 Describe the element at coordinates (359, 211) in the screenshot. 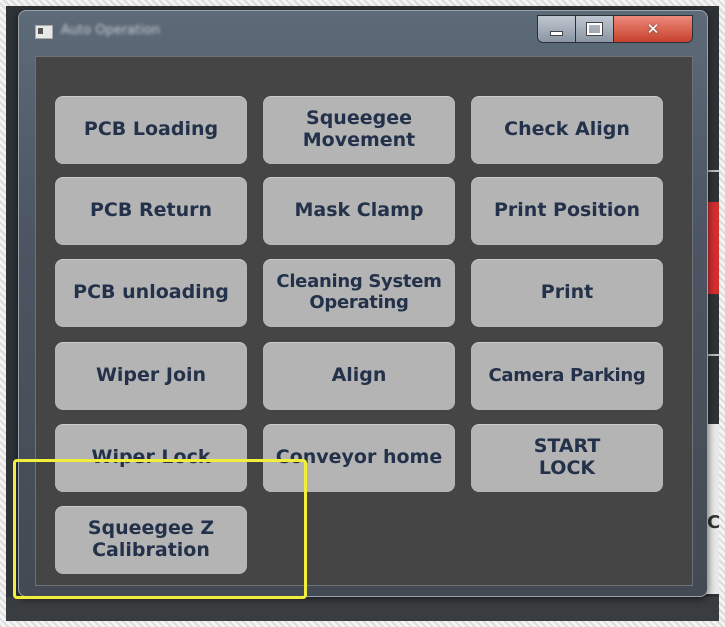

I see `mask-clamp-button: Mask Clamp` at that location.